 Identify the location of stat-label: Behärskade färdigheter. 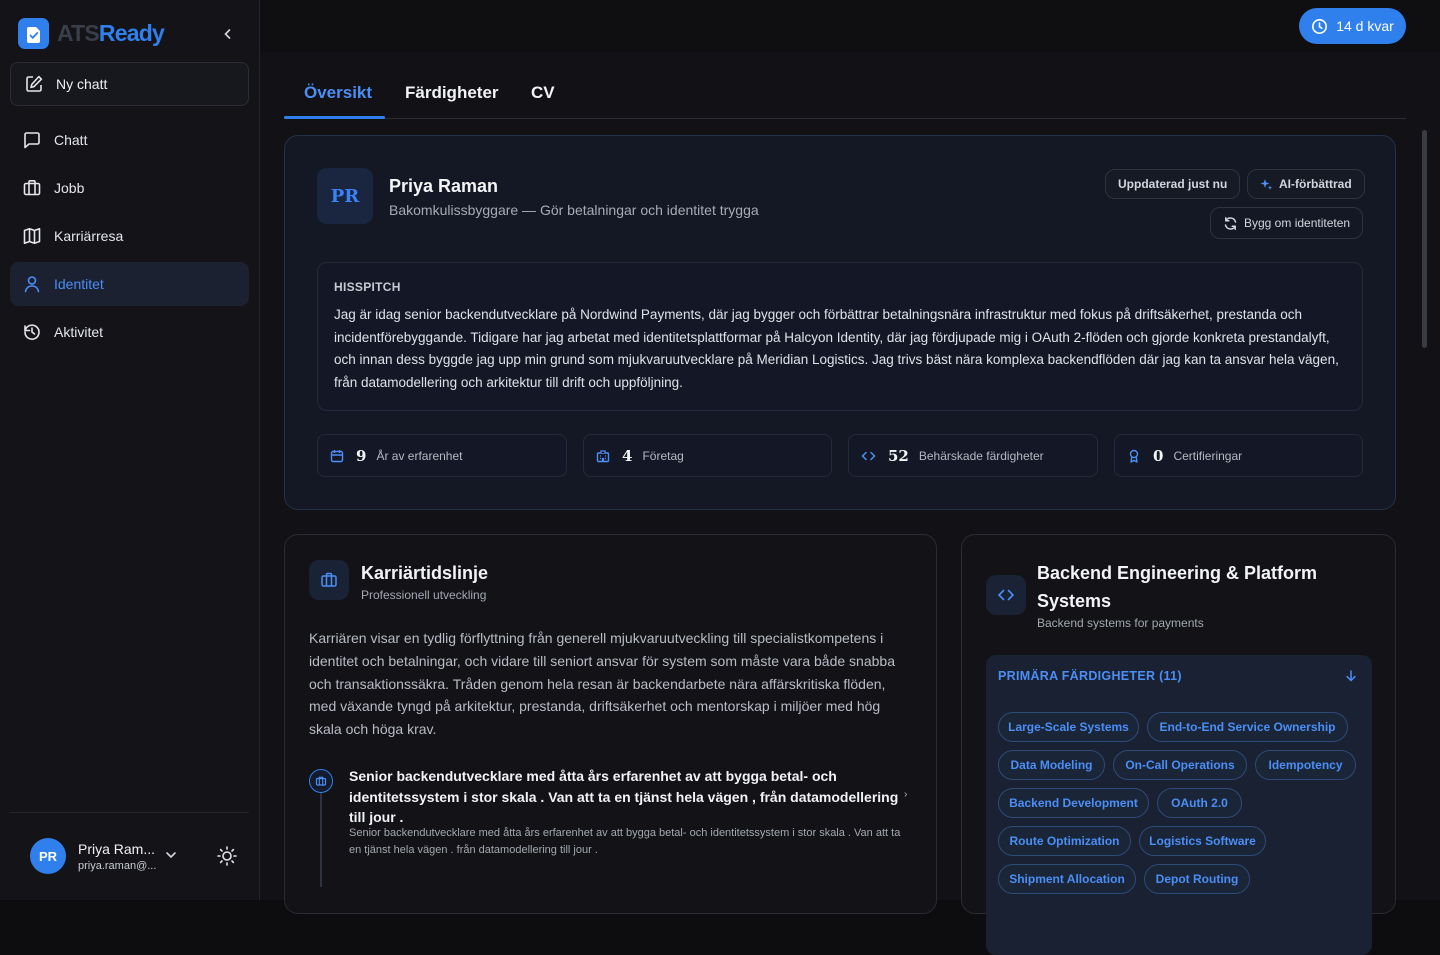
(981, 455).